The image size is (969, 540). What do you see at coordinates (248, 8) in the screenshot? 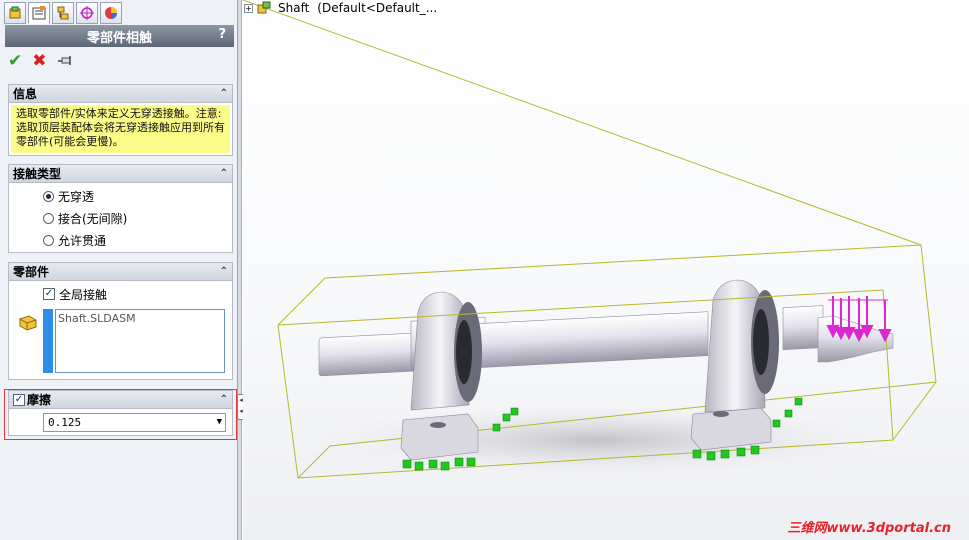
I see `tree-expand-icon: +` at bounding box center [248, 8].